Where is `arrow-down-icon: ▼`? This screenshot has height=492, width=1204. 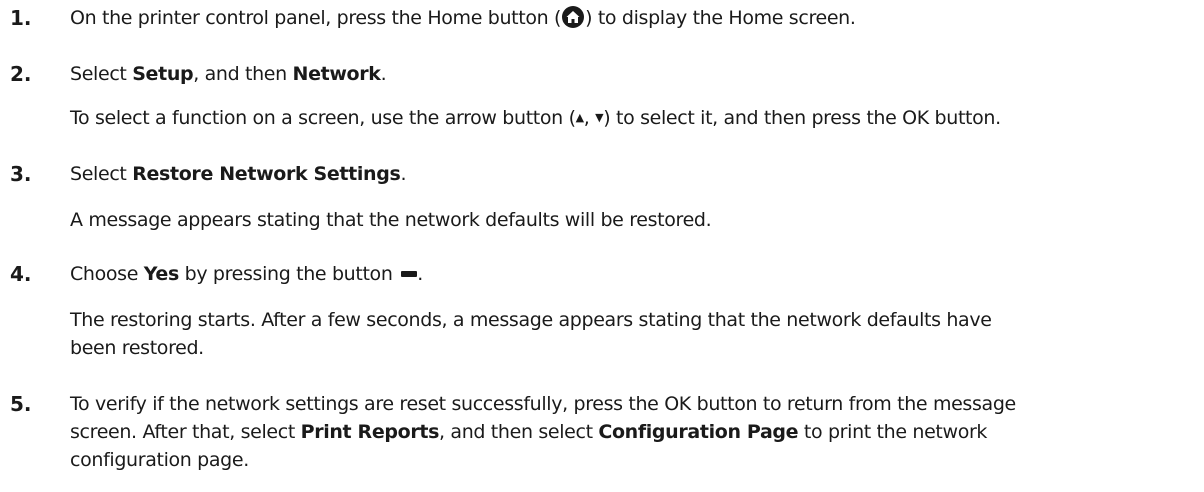 arrow-down-icon: ▼ is located at coordinates (599, 117).